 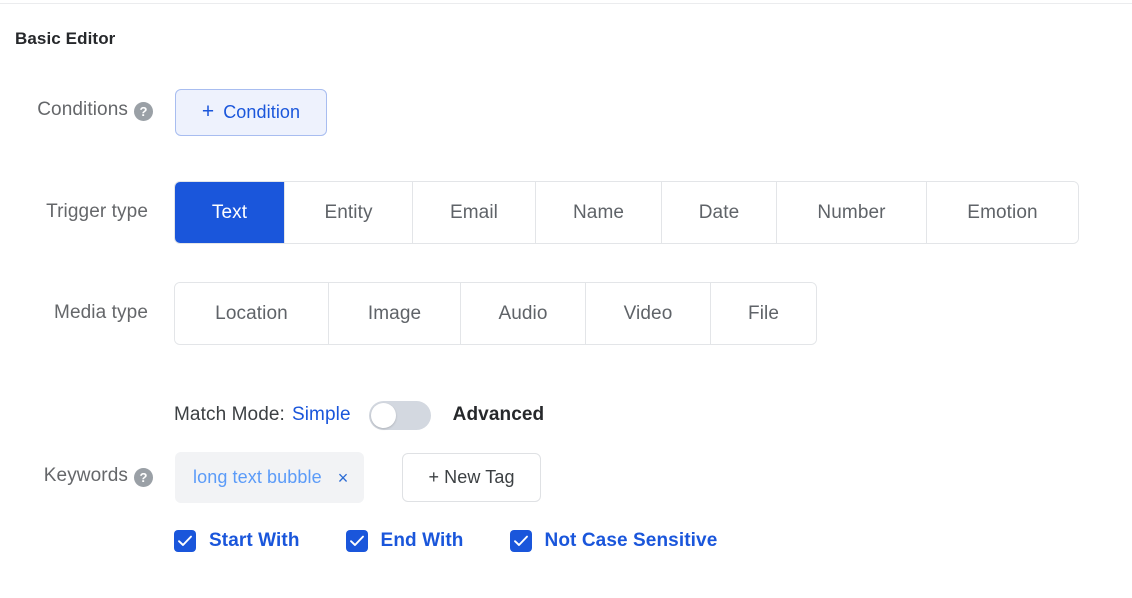 I want to click on keyword-tag-label: long text bubble, so click(x=257, y=477).